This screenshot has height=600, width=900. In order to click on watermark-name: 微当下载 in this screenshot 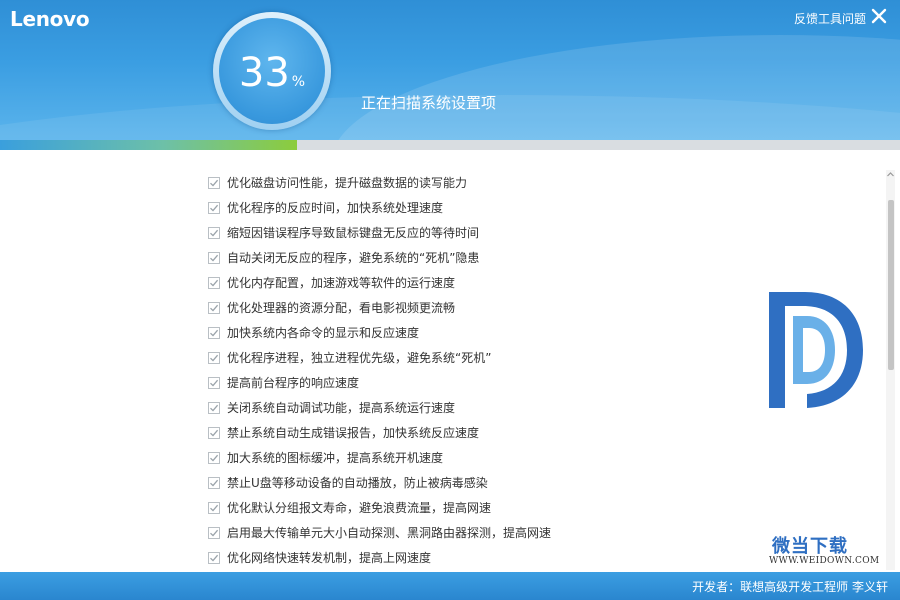, I will do `click(810, 546)`.